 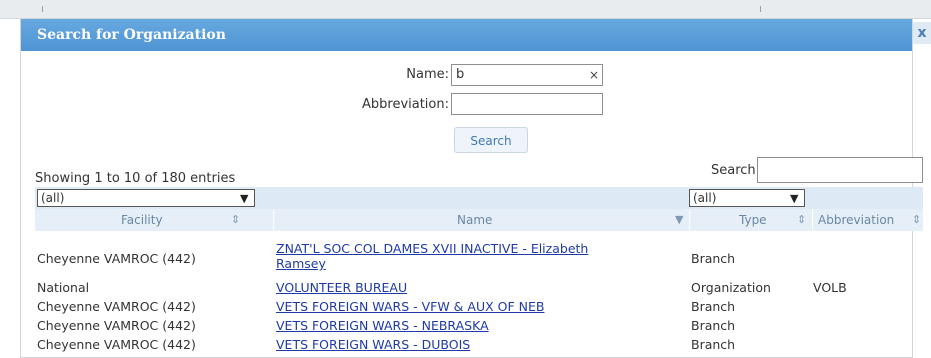 I want to click on facility-filter-select: (all) ▼, so click(x=146, y=198).